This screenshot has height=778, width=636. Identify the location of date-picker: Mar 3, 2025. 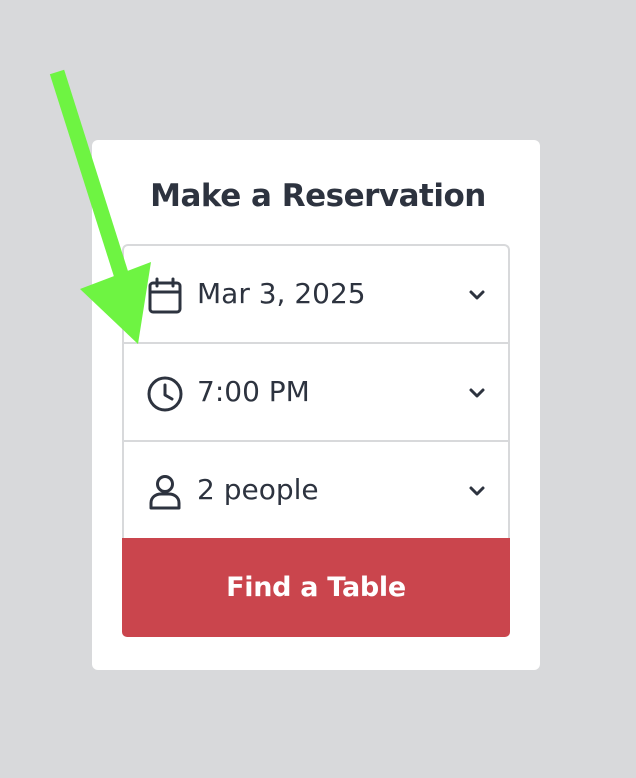
(316, 295).